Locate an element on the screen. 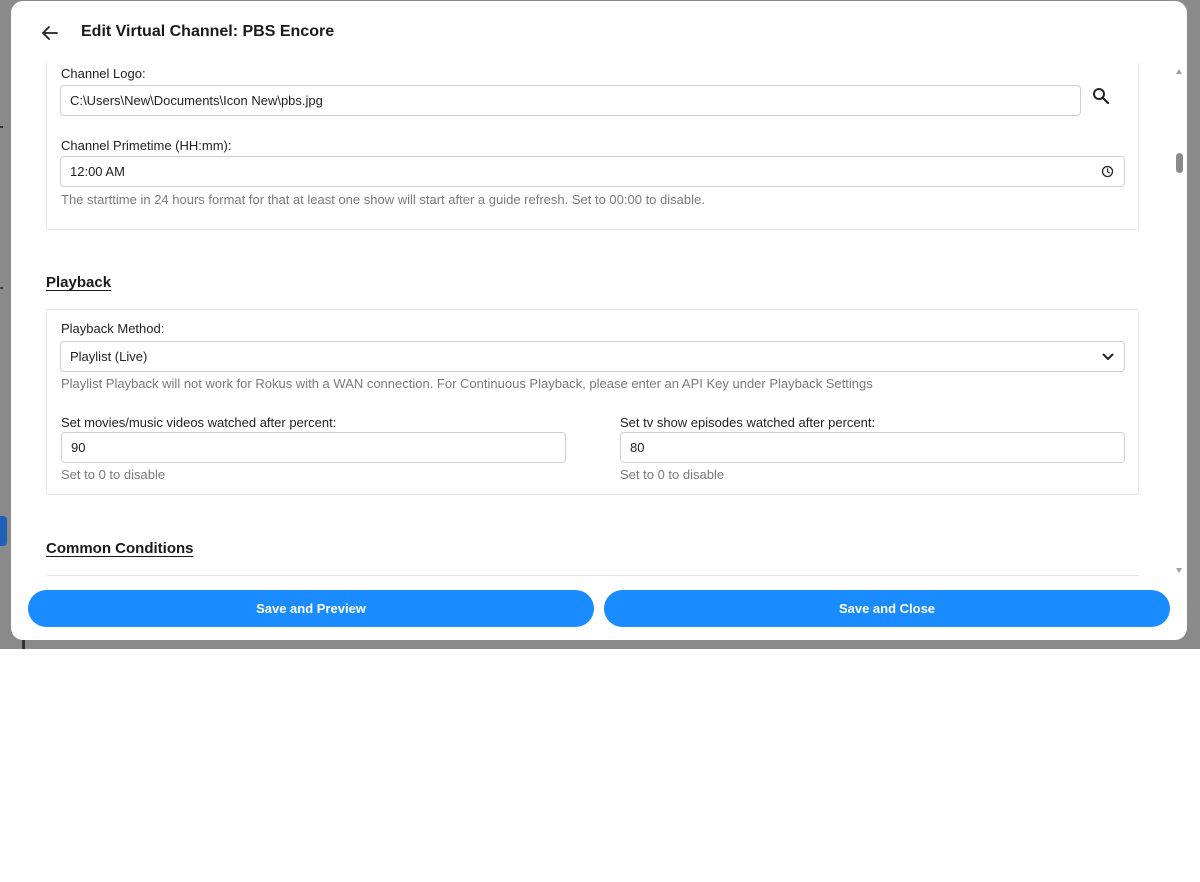  scroll-down-arrow-icon is located at coordinates (1179, 570).